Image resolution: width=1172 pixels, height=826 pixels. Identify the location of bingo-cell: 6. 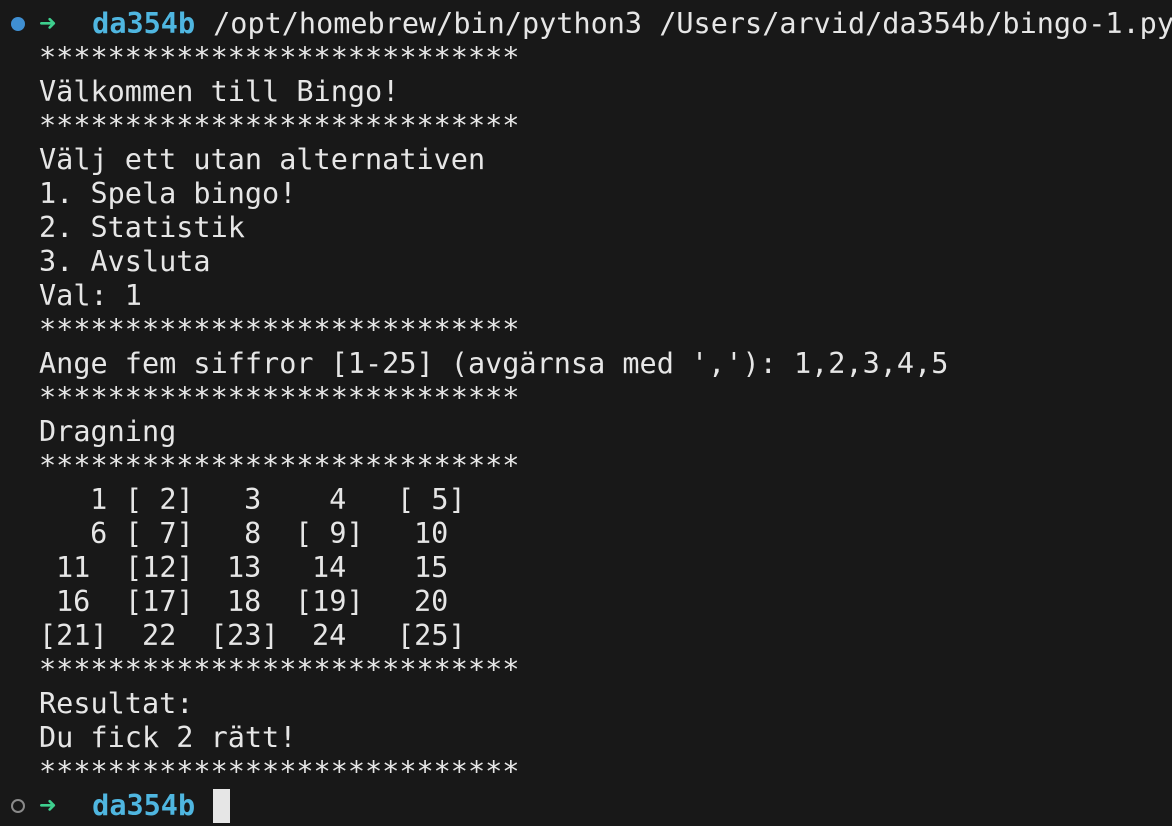
(90, 533).